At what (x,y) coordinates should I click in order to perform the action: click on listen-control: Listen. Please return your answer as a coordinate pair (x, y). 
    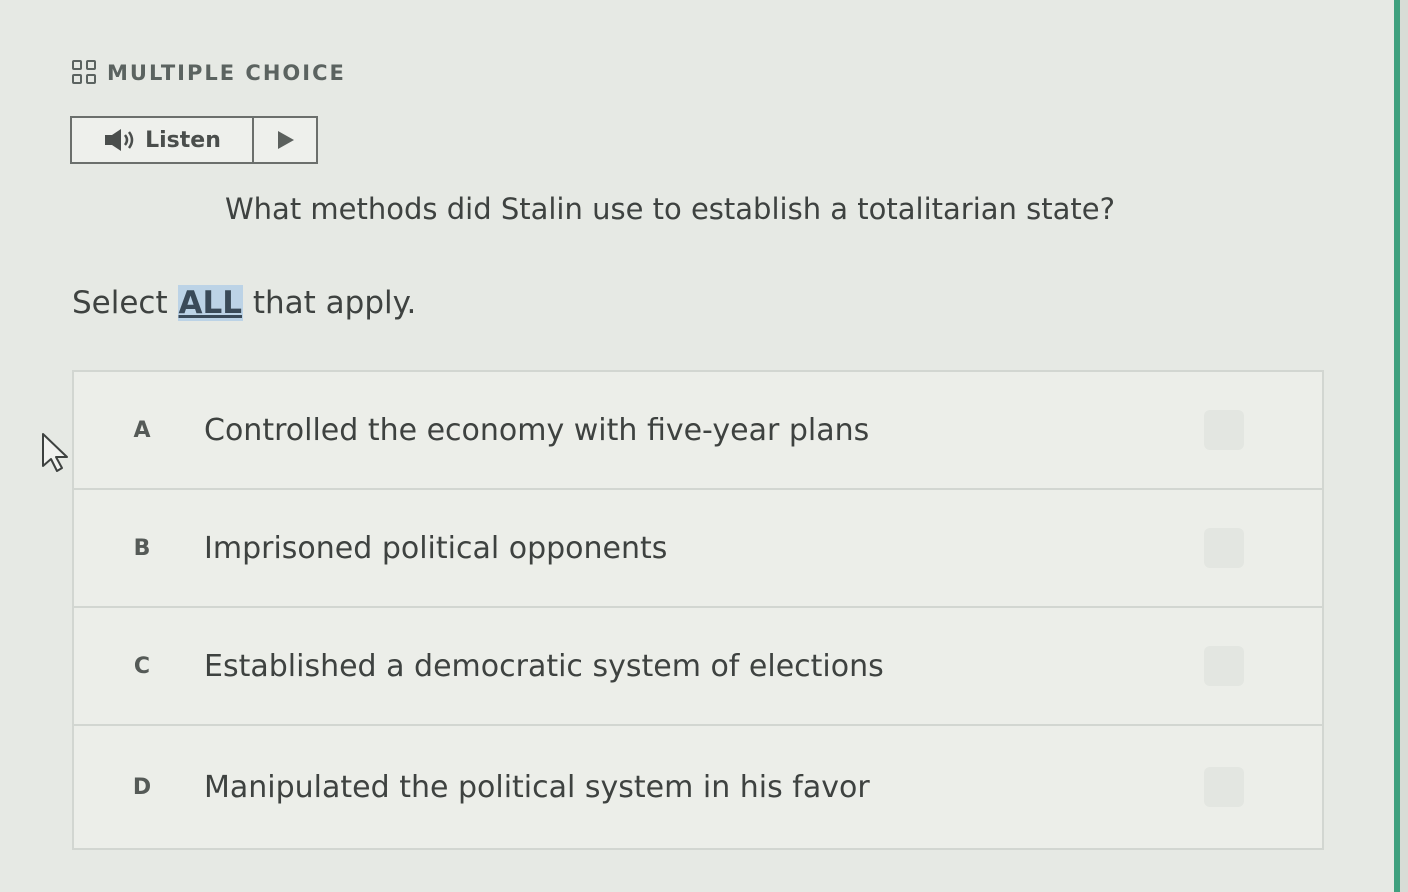
    Looking at the image, I should click on (194, 140).